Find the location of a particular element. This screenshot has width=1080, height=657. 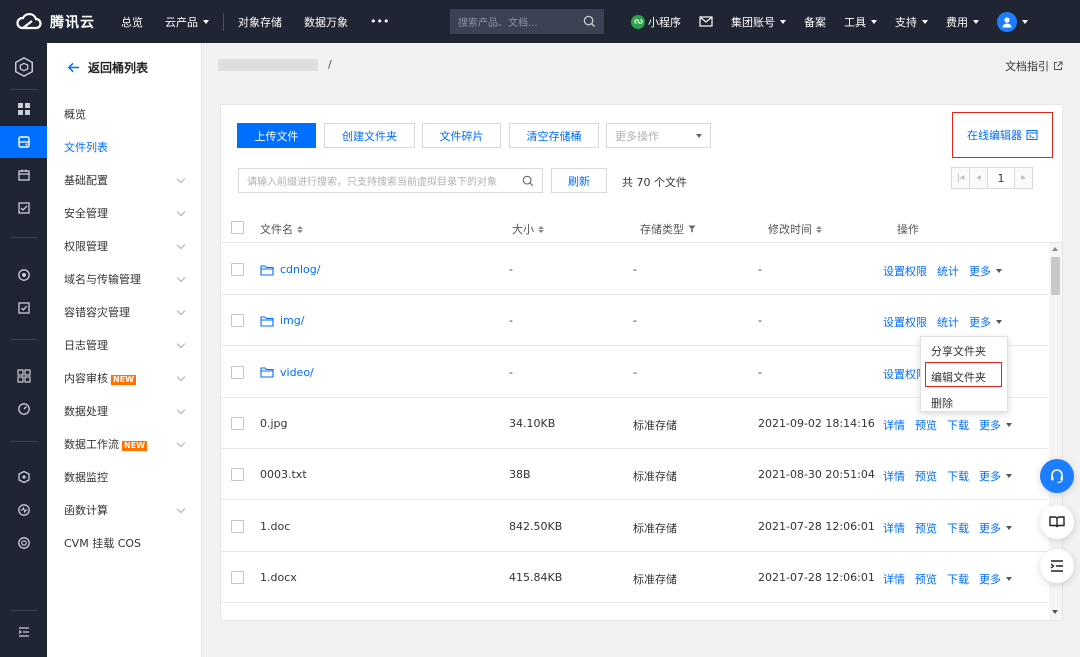

header-file-name: 文件名 is located at coordinates (281, 229).